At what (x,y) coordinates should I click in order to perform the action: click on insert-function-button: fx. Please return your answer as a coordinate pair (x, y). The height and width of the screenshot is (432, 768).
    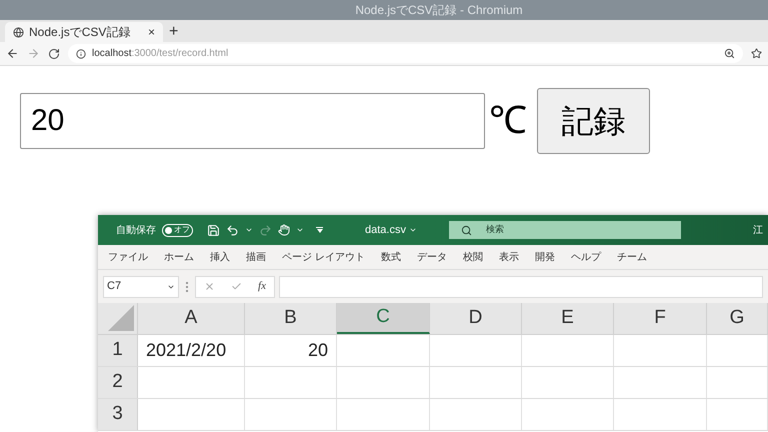
    Looking at the image, I should click on (262, 286).